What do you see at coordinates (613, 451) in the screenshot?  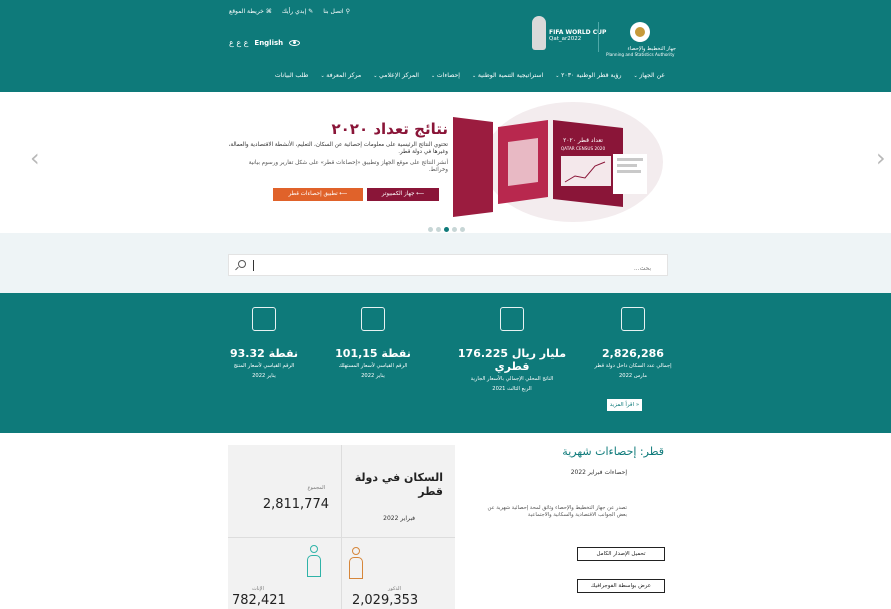 I see `monthly-title: قطر: إحصاءات شهرية` at bounding box center [613, 451].